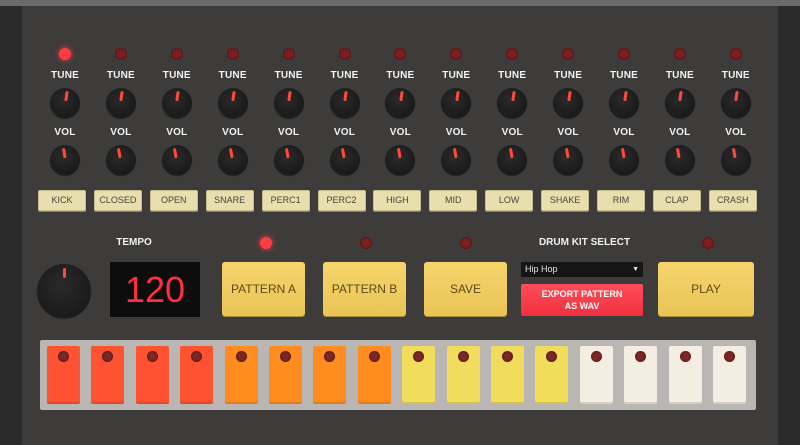  Describe the element at coordinates (398, 375) in the screenshot. I see `step-sequencer` at that location.